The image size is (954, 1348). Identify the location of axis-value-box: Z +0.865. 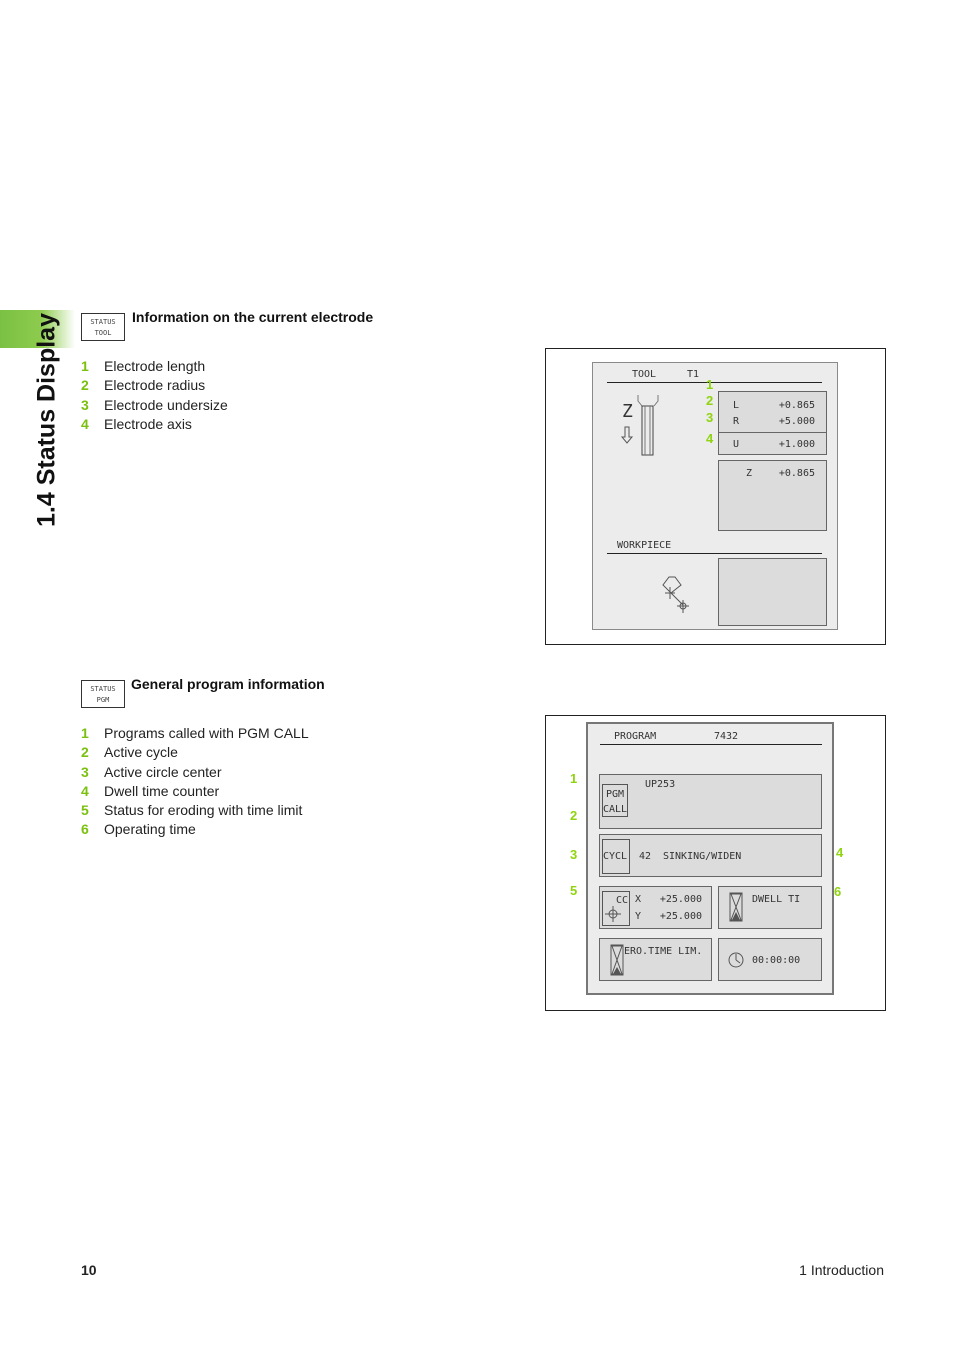
(772, 495).